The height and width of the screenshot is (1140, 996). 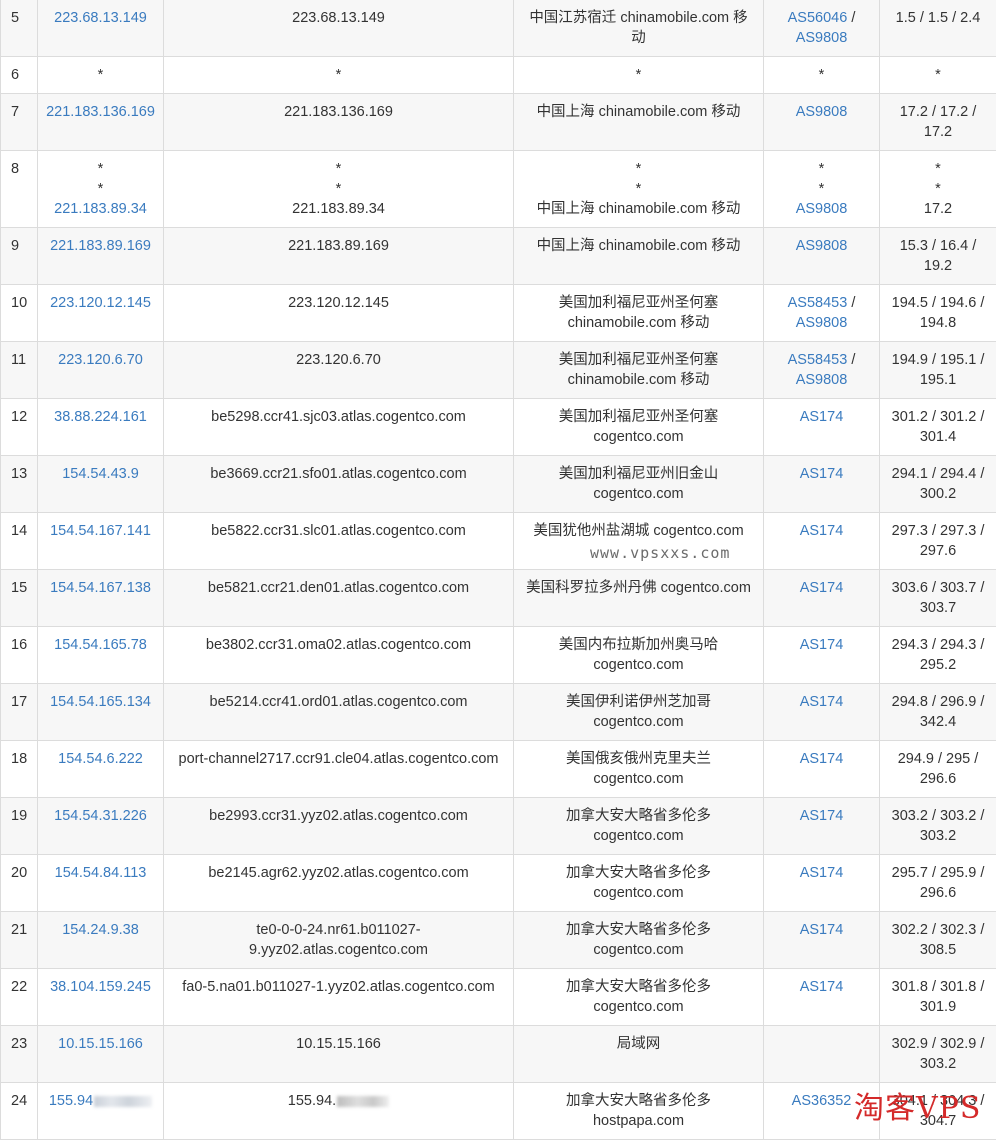 What do you see at coordinates (100, 112) in the screenshot?
I see `ip-link: 221.183.136.169` at bounding box center [100, 112].